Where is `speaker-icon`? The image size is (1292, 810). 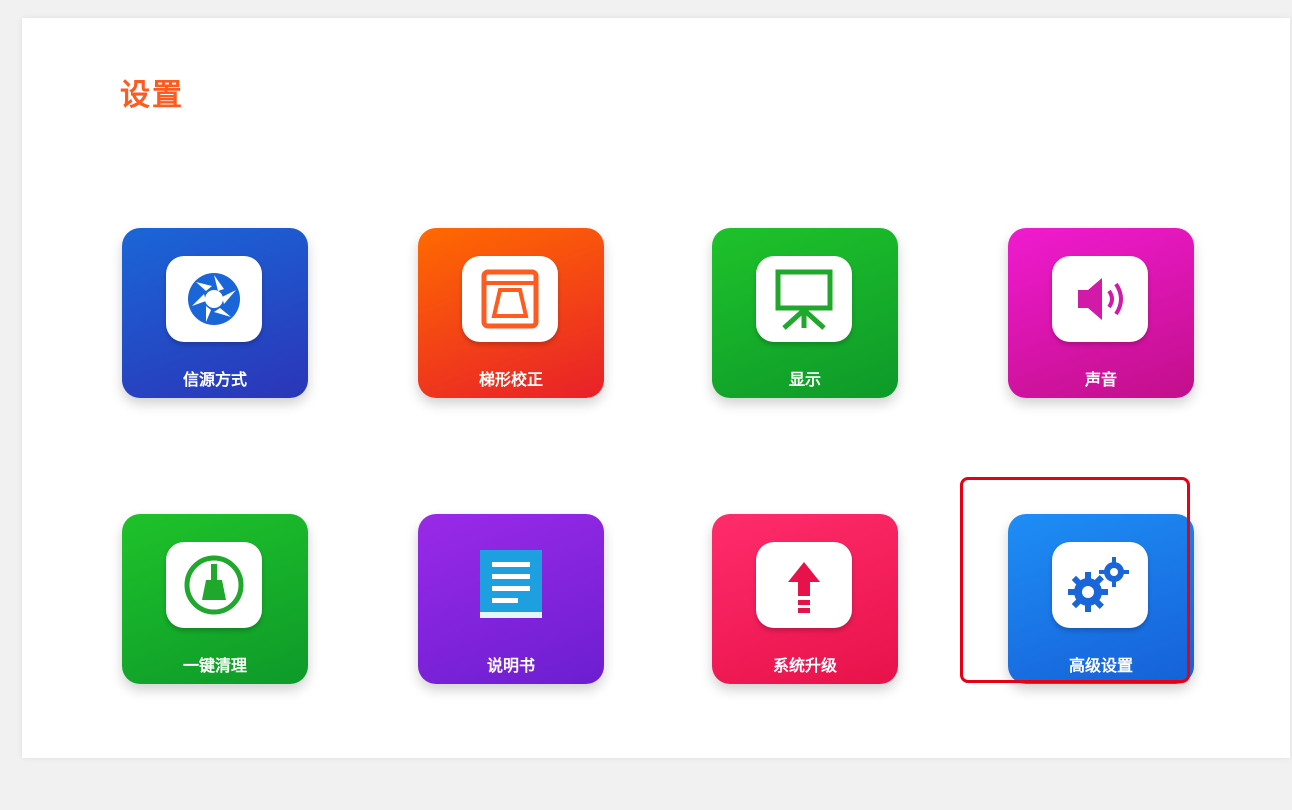
speaker-icon is located at coordinates (1100, 299).